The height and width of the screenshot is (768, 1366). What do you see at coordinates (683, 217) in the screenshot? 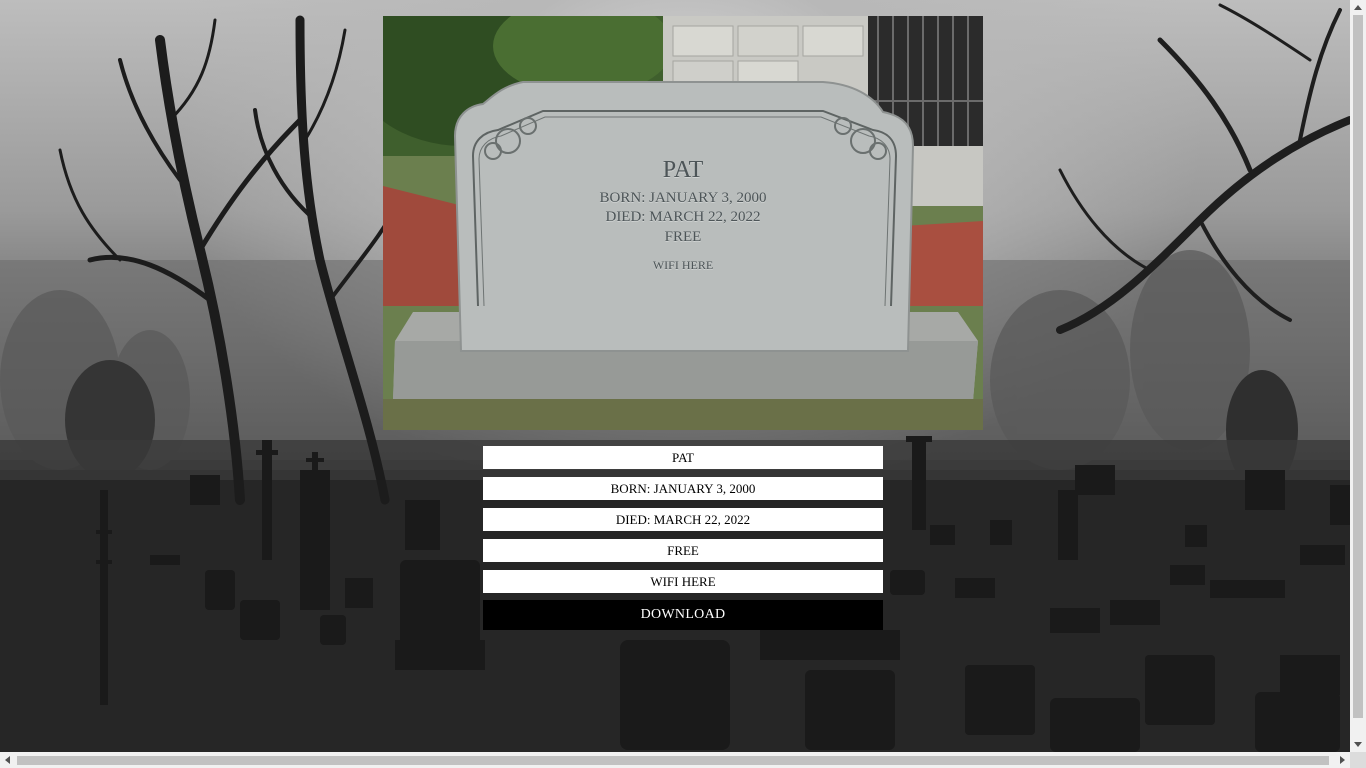
I see `engraved-died-date: DIED: MARCH 22, 2022` at bounding box center [683, 217].